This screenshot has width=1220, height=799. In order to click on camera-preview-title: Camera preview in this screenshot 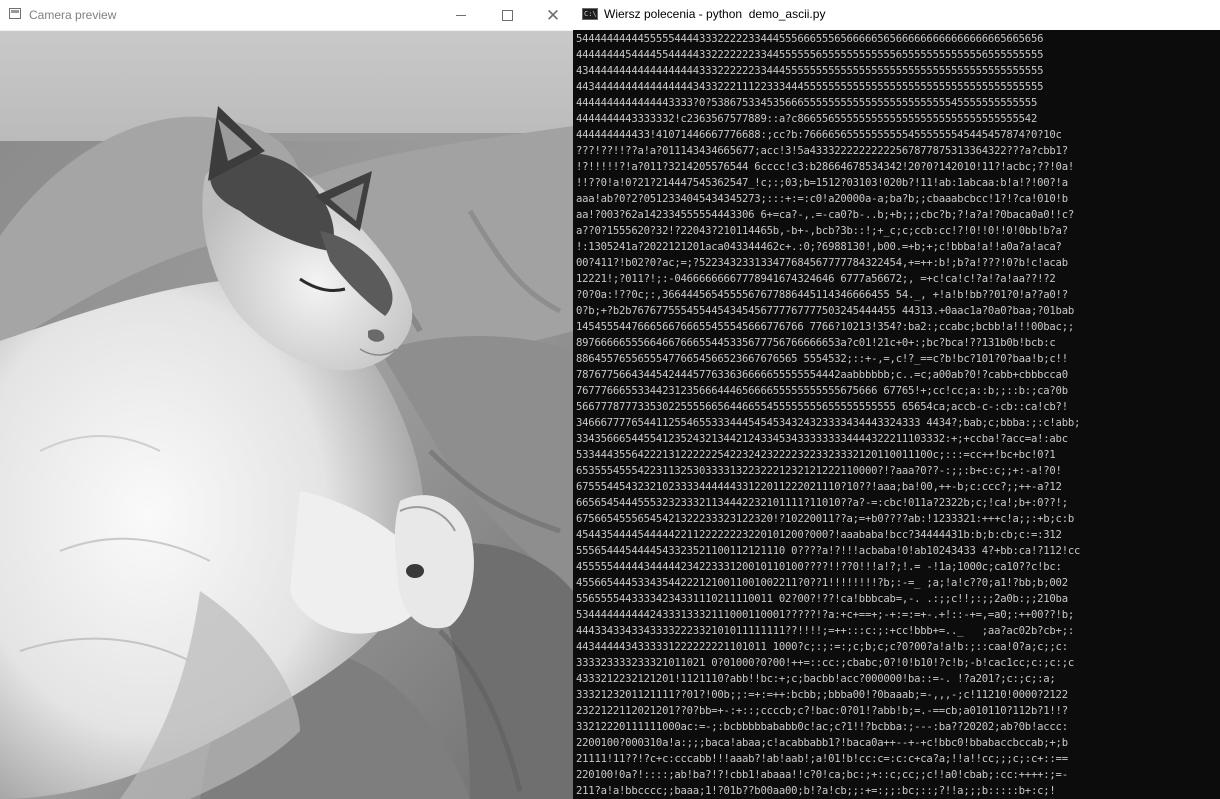, I will do `click(73, 15)`.